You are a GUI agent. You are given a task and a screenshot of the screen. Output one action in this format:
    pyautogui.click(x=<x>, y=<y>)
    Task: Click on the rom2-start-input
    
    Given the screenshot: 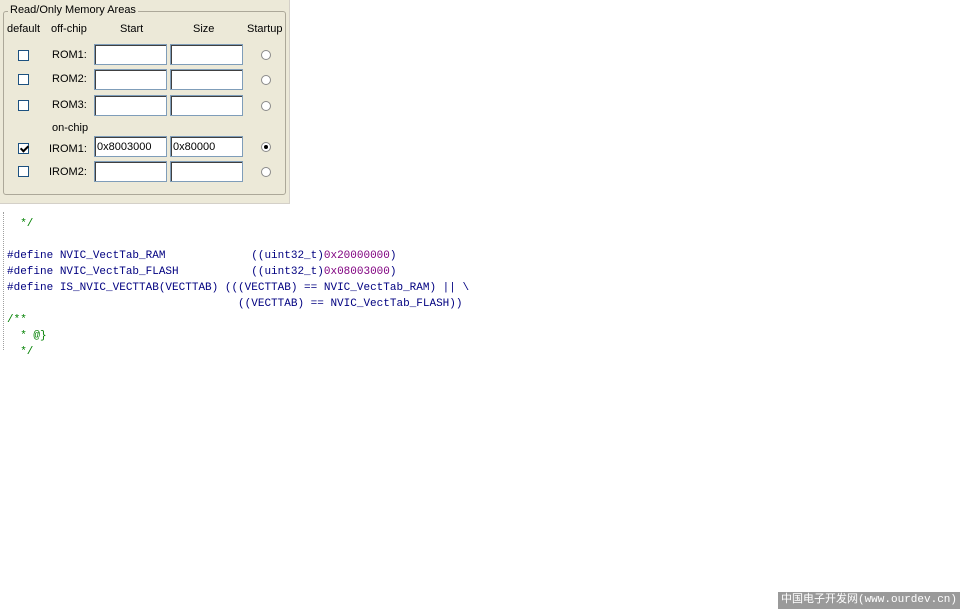 What is the action you would take?
    pyautogui.click(x=130, y=79)
    